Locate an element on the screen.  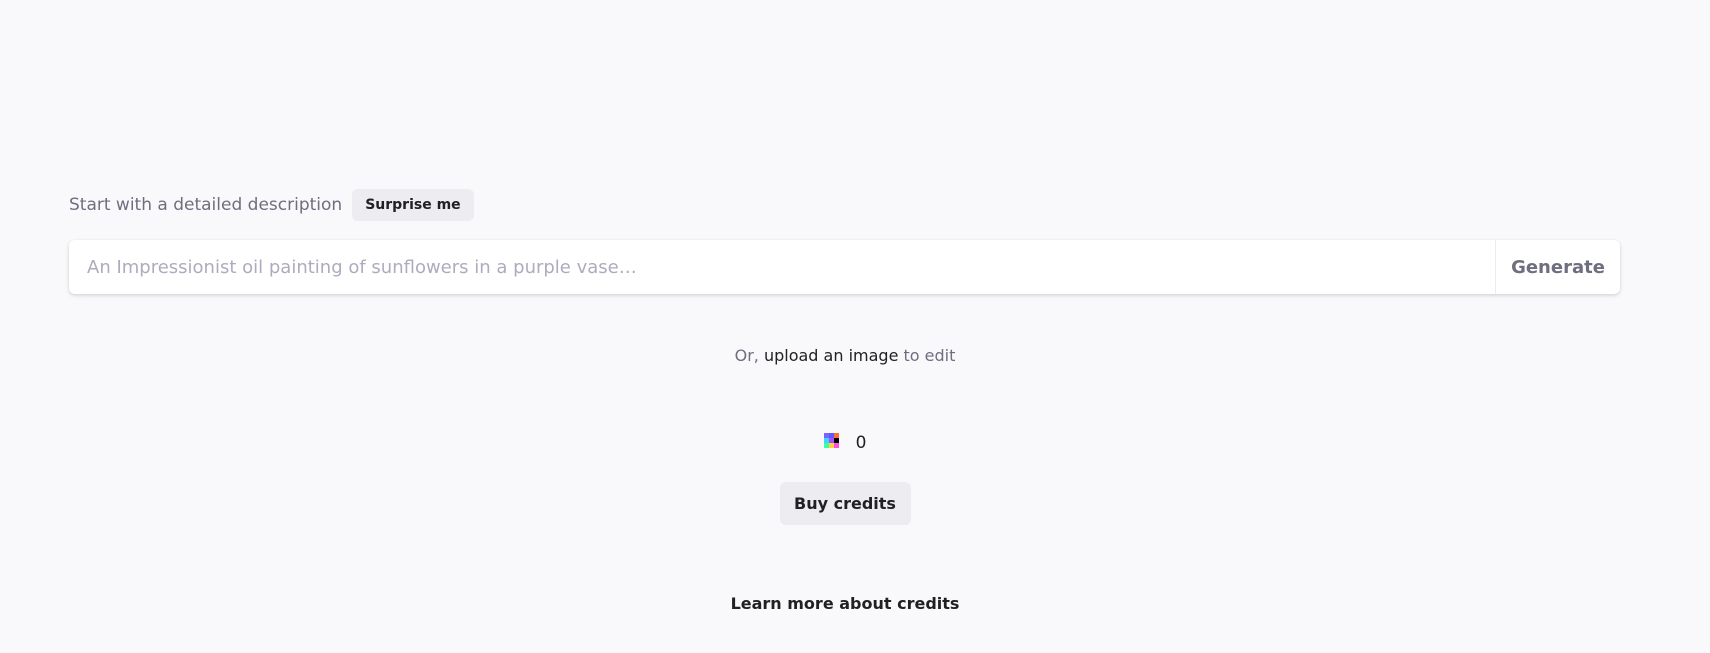
credits-row: 0 is located at coordinates (845, 443).